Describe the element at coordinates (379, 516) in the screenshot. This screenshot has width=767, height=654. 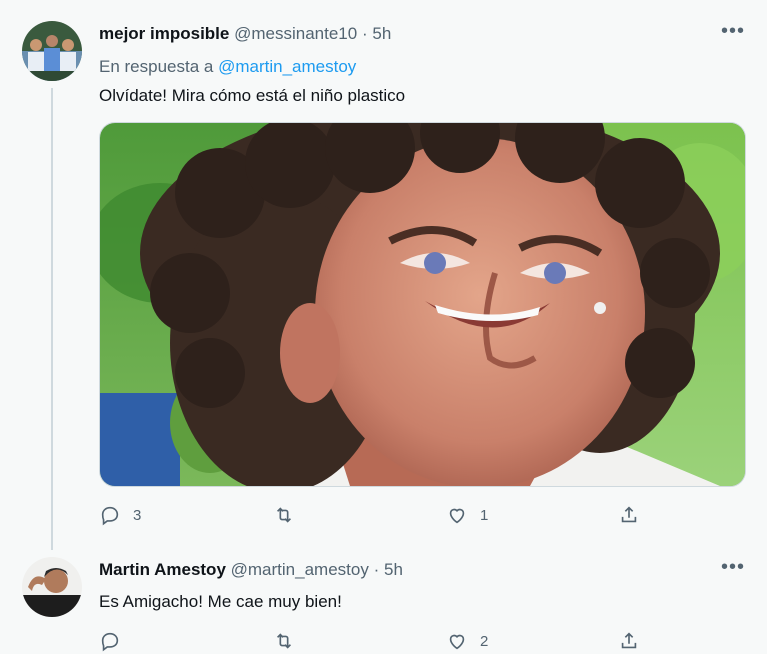
I see `tweet-actions: 3 1` at that location.